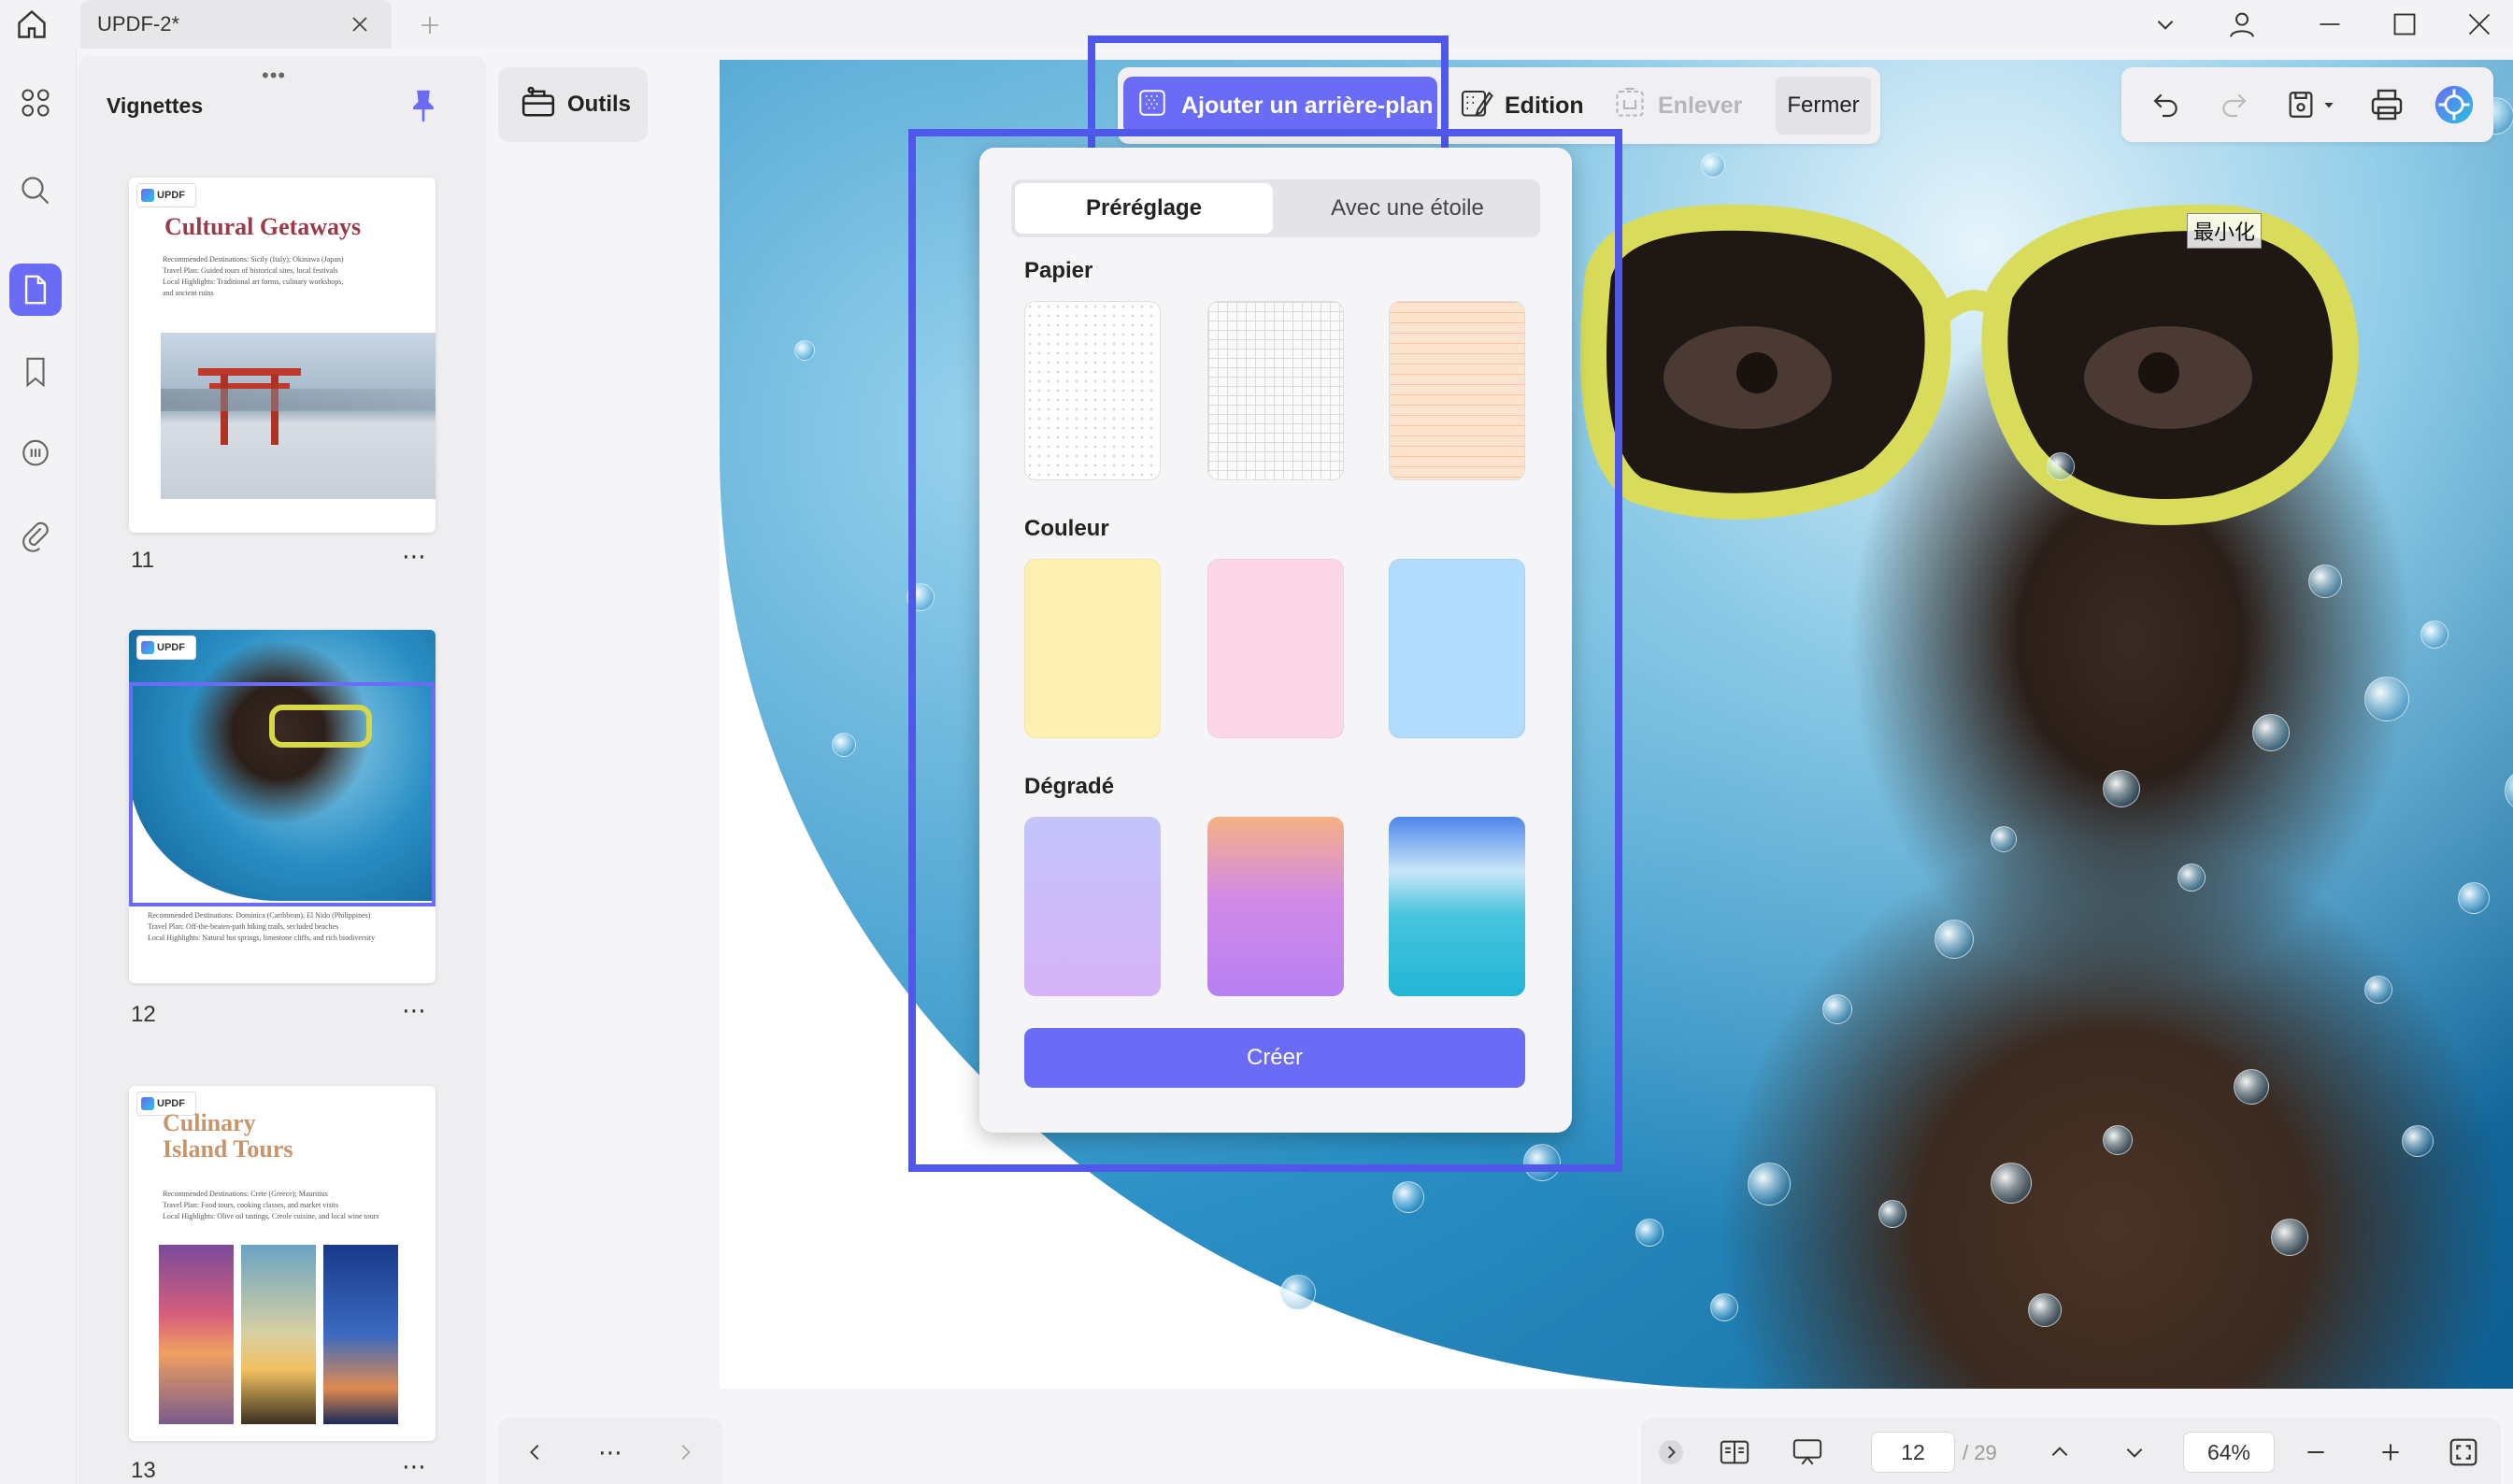 The width and height of the screenshot is (2513, 1484). I want to click on document-tab: UPDF-2*, so click(236, 24).